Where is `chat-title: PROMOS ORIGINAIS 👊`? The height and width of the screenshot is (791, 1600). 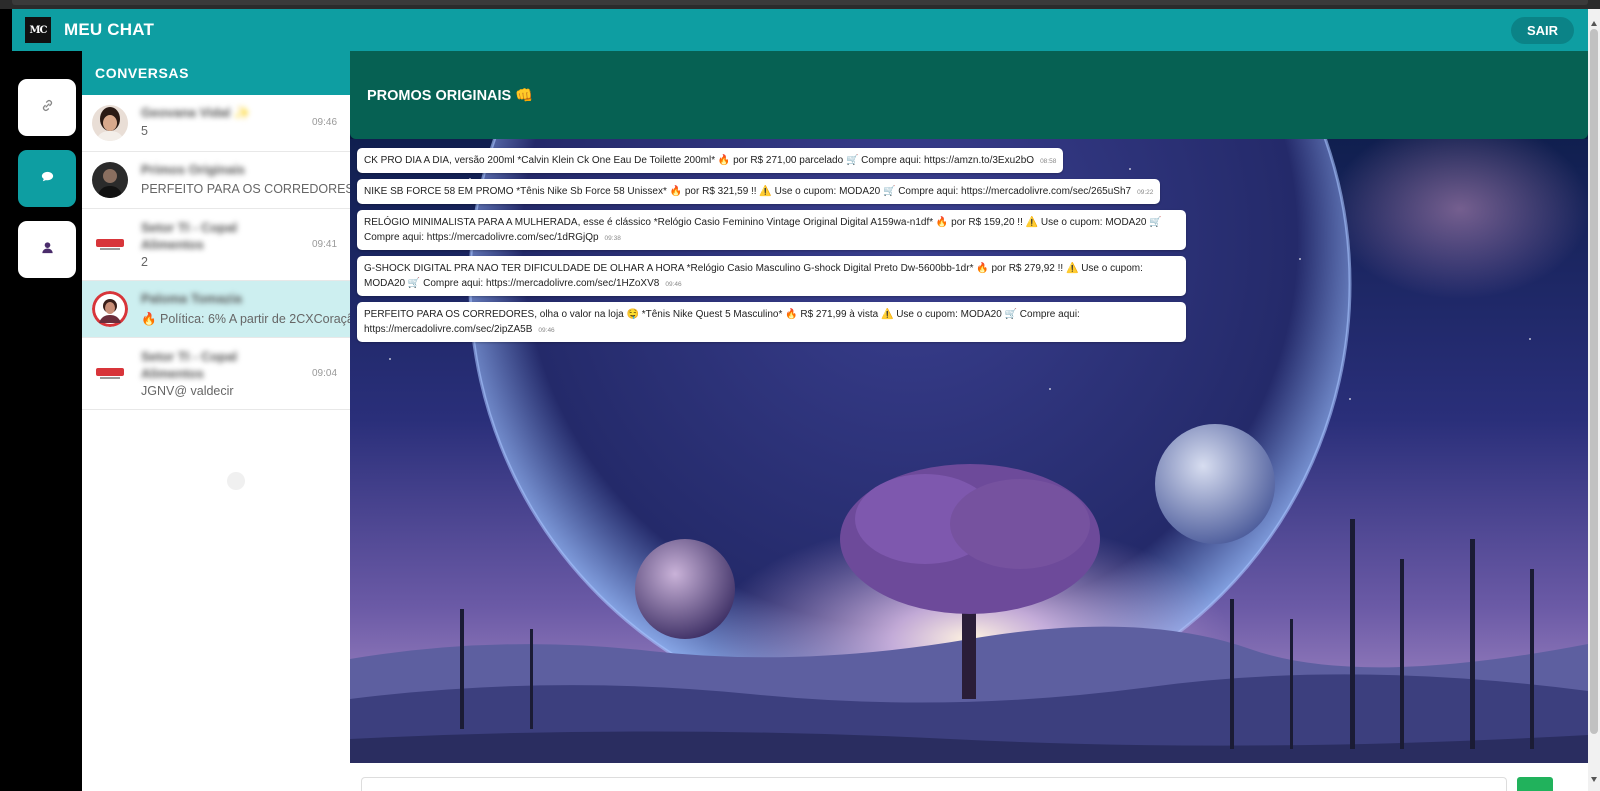 chat-title: PROMOS ORIGINAIS 👊 is located at coordinates (450, 95).